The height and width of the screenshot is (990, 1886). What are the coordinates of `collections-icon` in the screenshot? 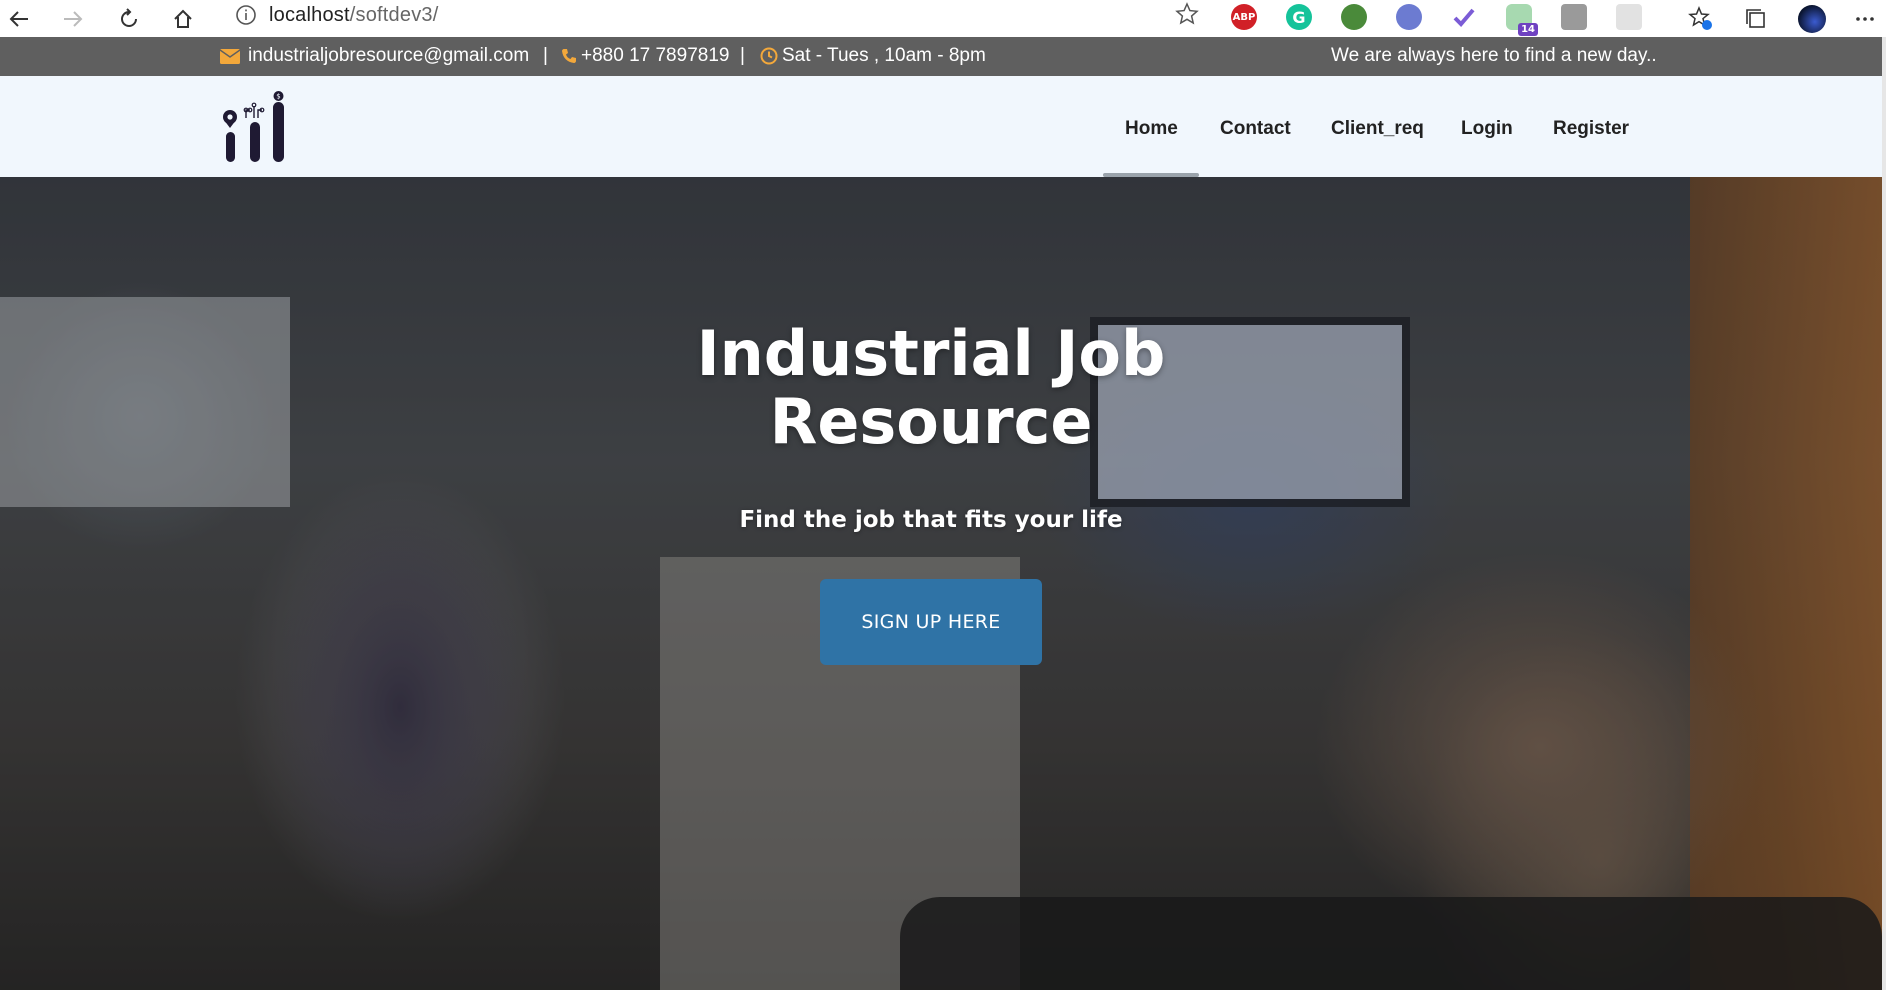 It's located at (1756, 19).